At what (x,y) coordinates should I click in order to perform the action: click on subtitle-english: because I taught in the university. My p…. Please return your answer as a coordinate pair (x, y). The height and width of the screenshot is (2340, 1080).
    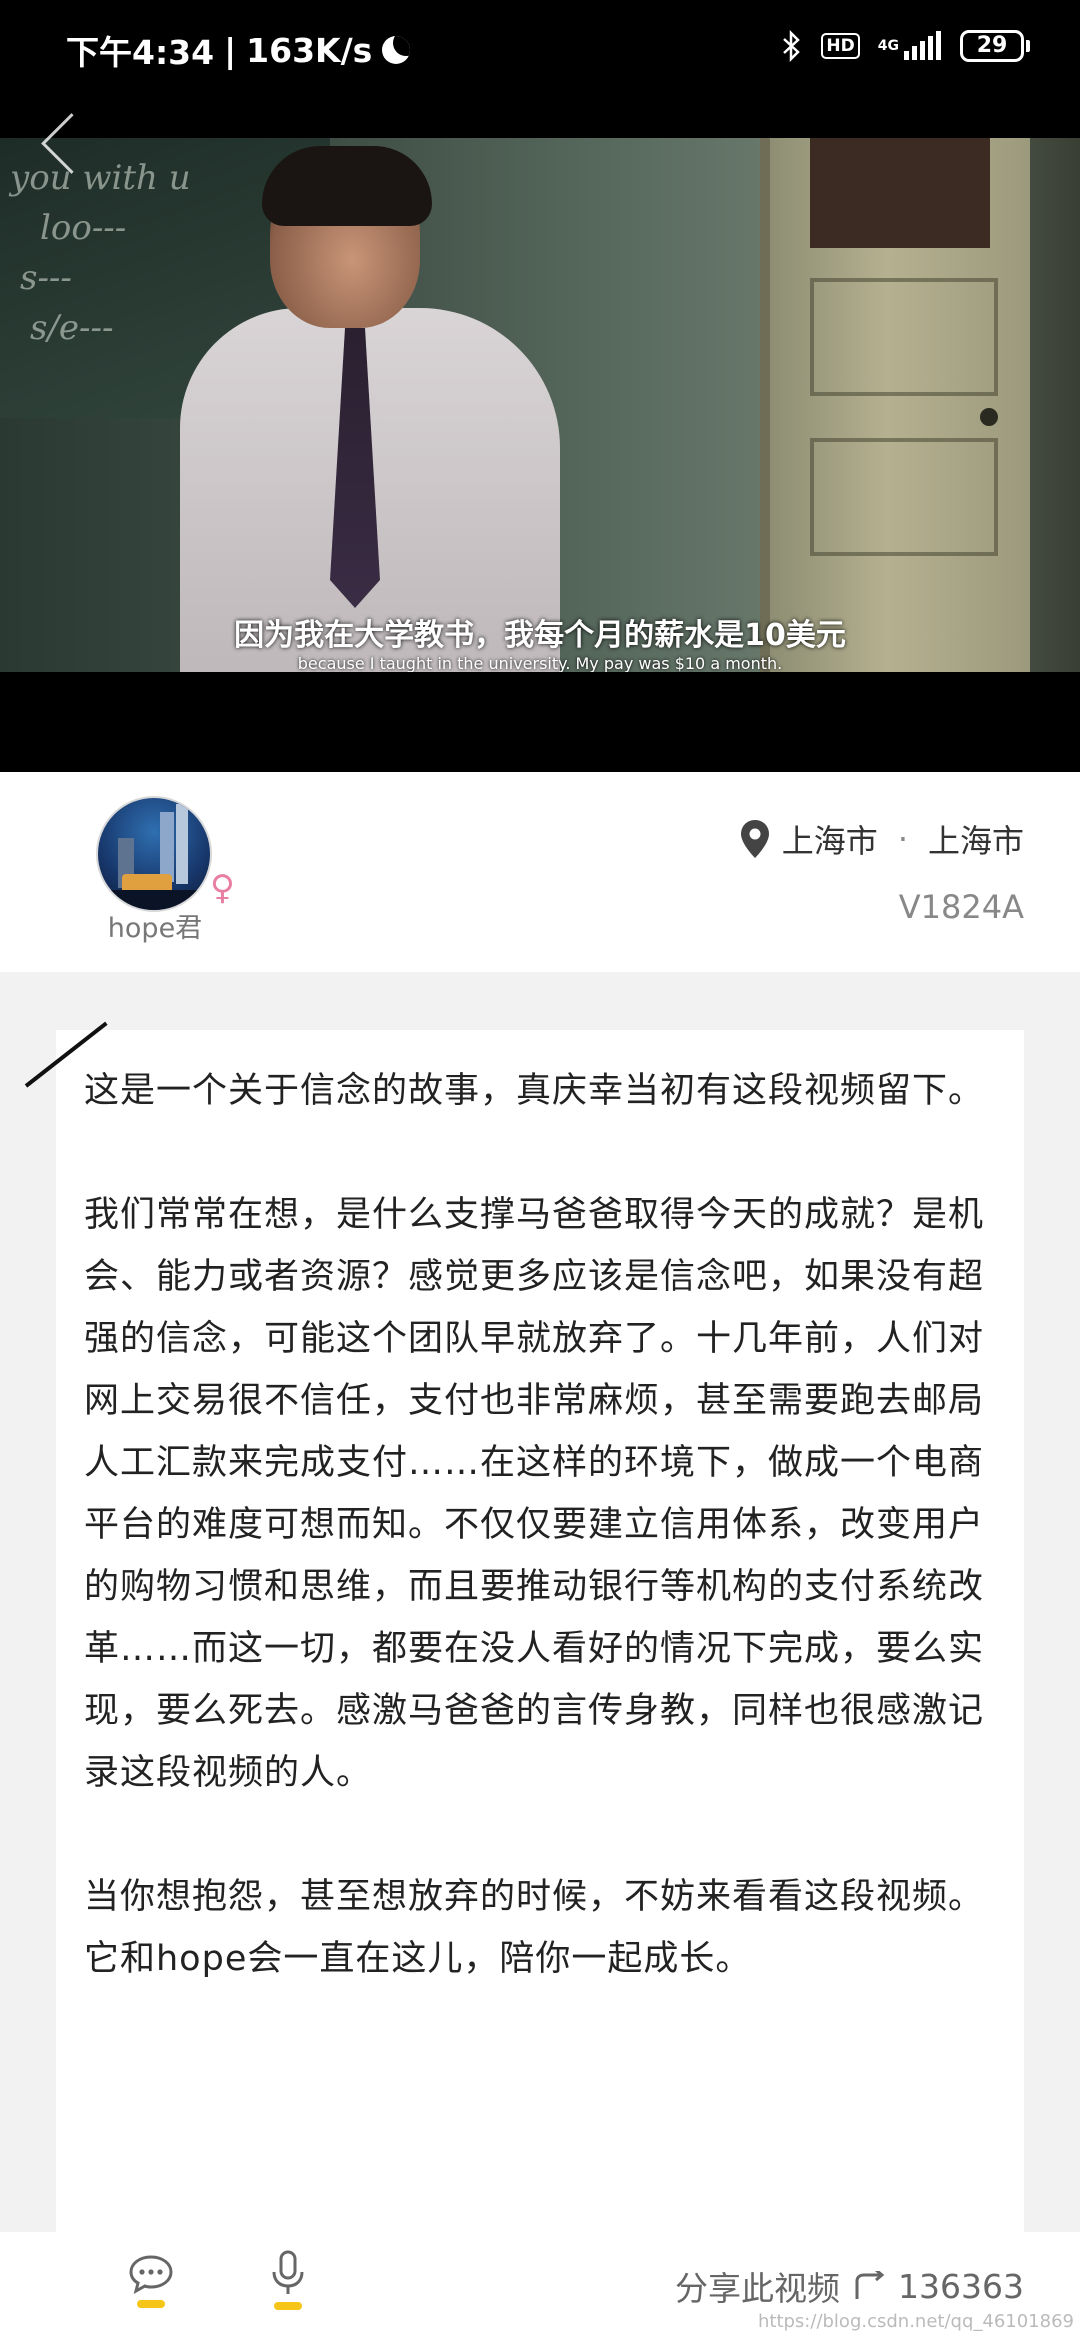
    Looking at the image, I should click on (540, 663).